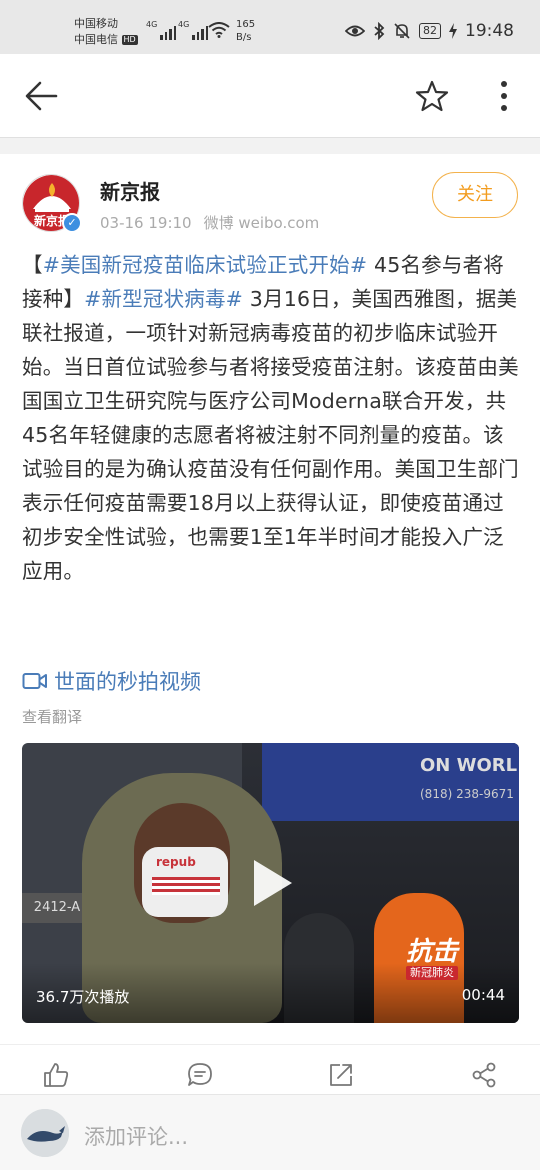 This screenshot has height=1170, width=540. What do you see at coordinates (34, 681) in the screenshot?
I see `video-camera-icon` at bounding box center [34, 681].